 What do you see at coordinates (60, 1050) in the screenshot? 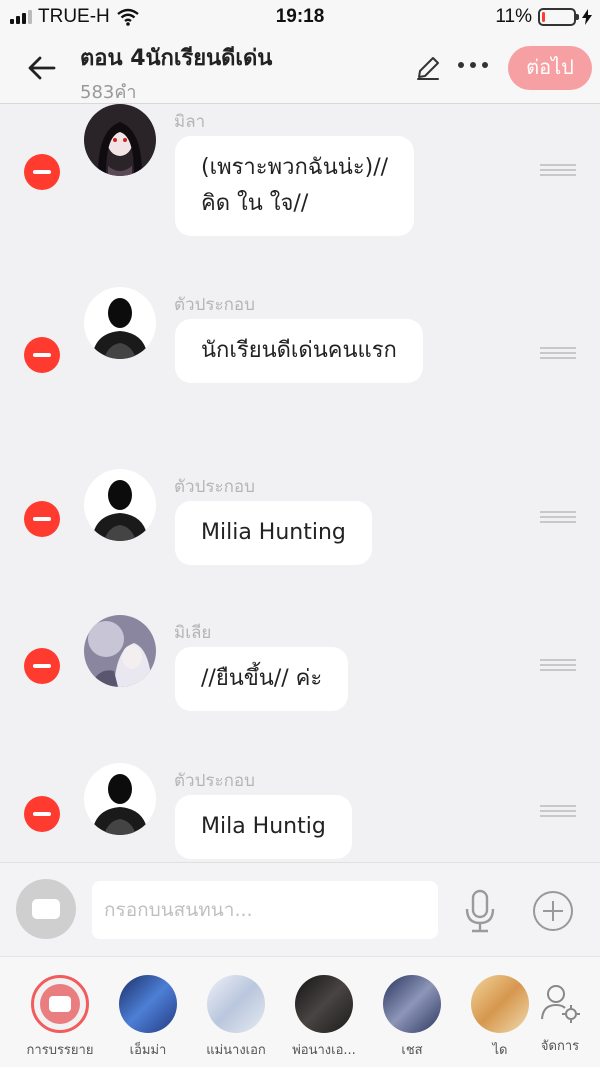
I see `character-label: การบรรยาย` at bounding box center [60, 1050].